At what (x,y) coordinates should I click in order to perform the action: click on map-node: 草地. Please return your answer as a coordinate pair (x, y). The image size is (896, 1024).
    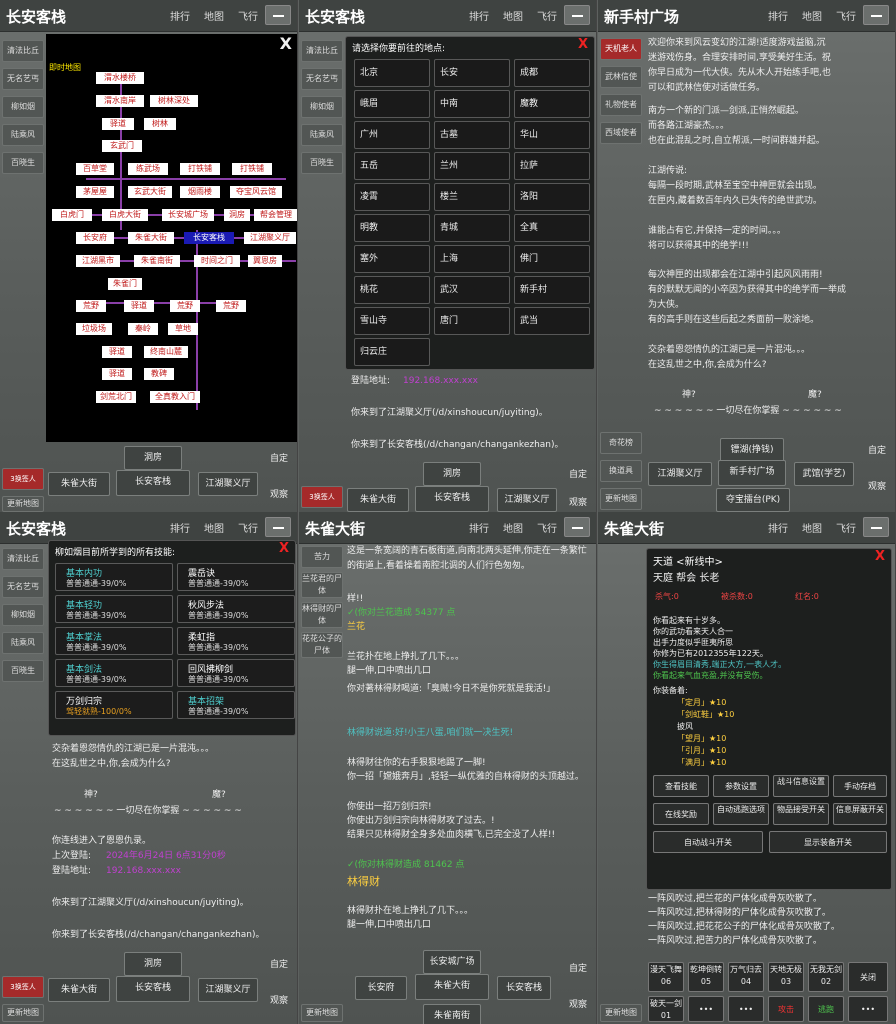
    Looking at the image, I should click on (183, 329).